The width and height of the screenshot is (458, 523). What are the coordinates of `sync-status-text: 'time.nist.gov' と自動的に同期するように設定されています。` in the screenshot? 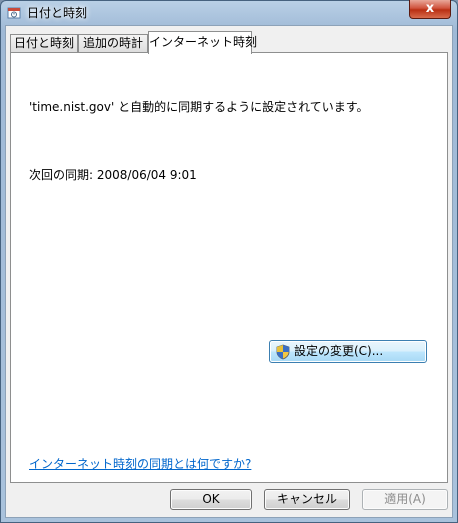 It's located at (199, 107).